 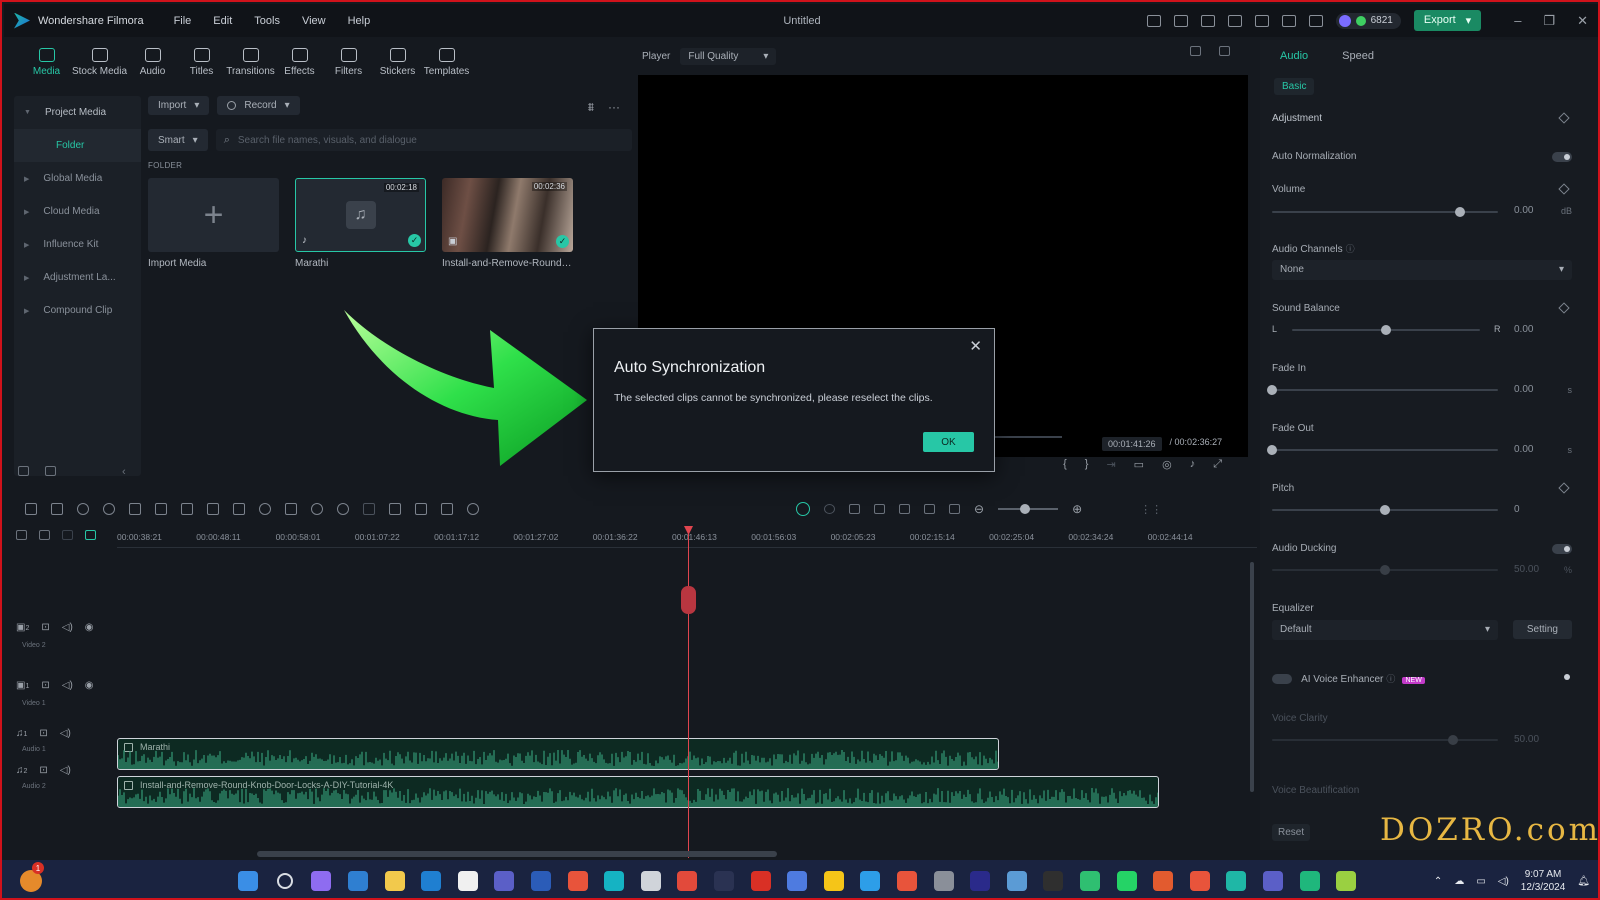 What do you see at coordinates (1252, 677) in the screenshot?
I see `vertical-scrollbar` at bounding box center [1252, 677].